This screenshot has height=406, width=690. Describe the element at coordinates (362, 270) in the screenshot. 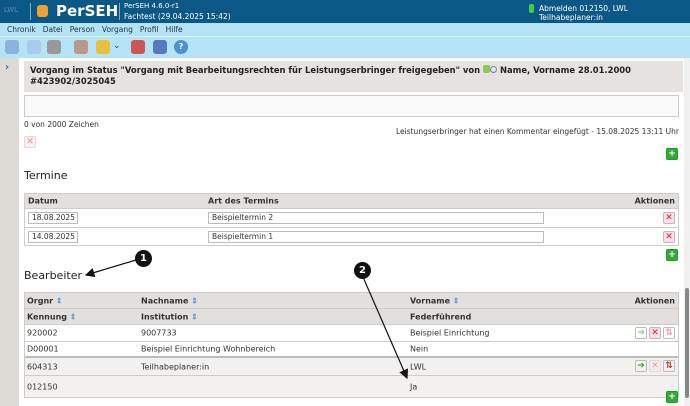

I see `annotation-marker-2: 2` at that location.